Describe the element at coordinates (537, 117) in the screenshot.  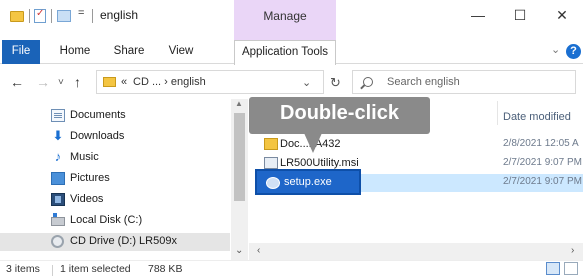
I see `column-header-date-modified: Date modified` at that location.